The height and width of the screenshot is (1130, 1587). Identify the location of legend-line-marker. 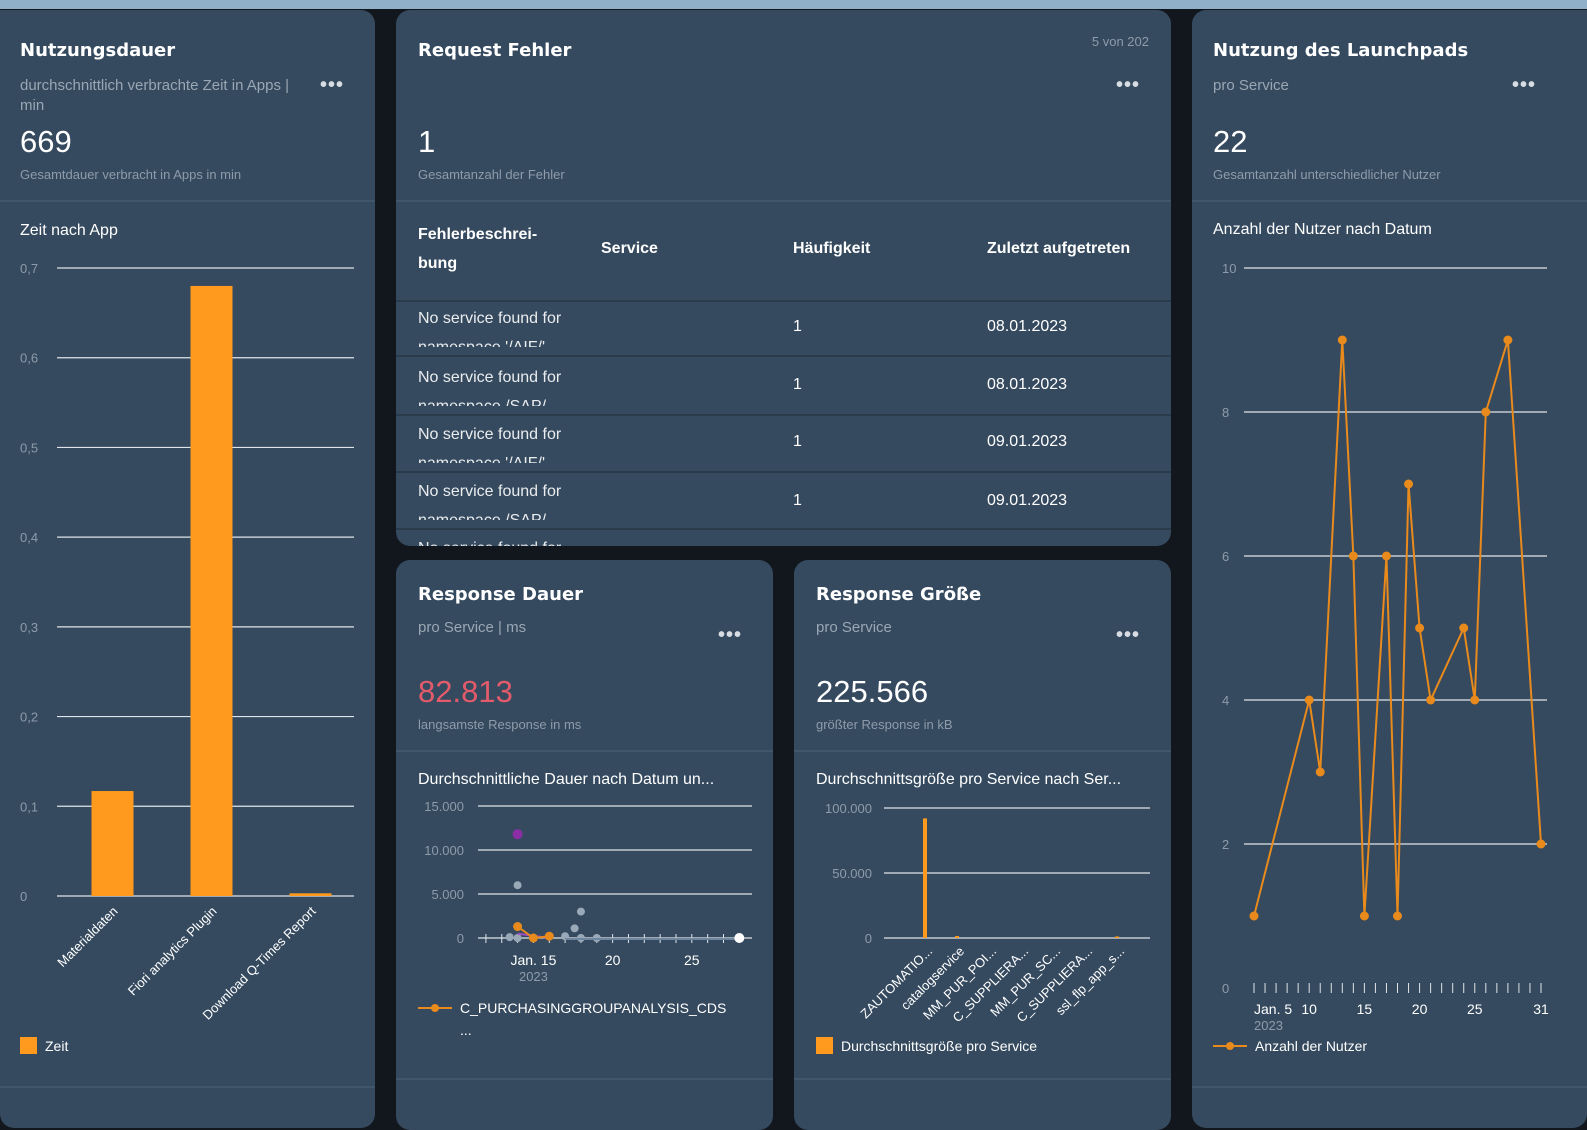
(1230, 1046).